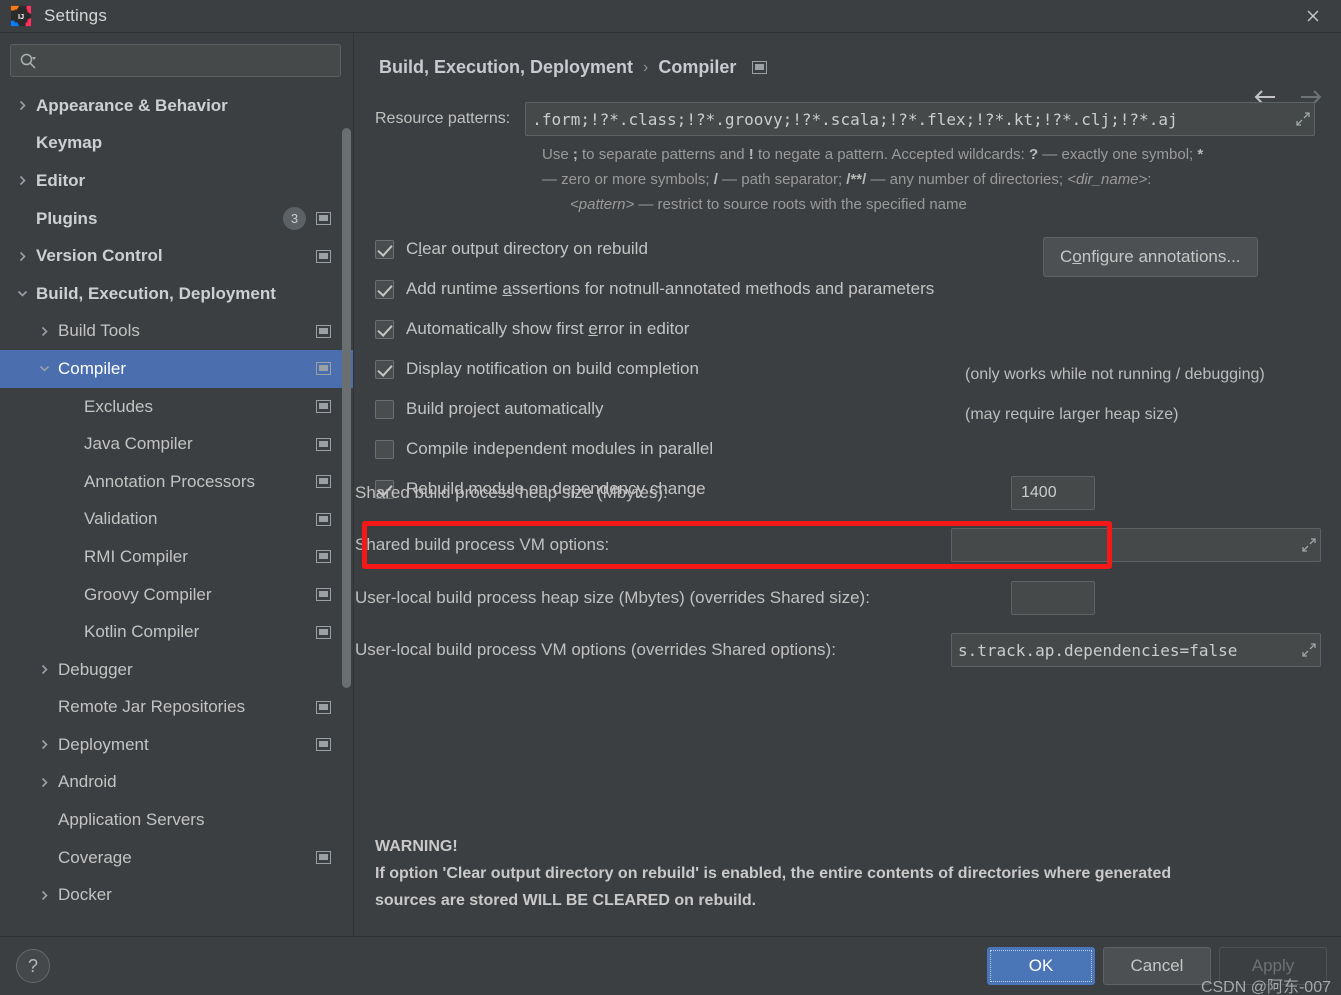 This screenshot has height=995, width=1341. Describe the element at coordinates (384, 369) in the screenshot. I see `checkbox-display-notification-on-build-completion` at that location.